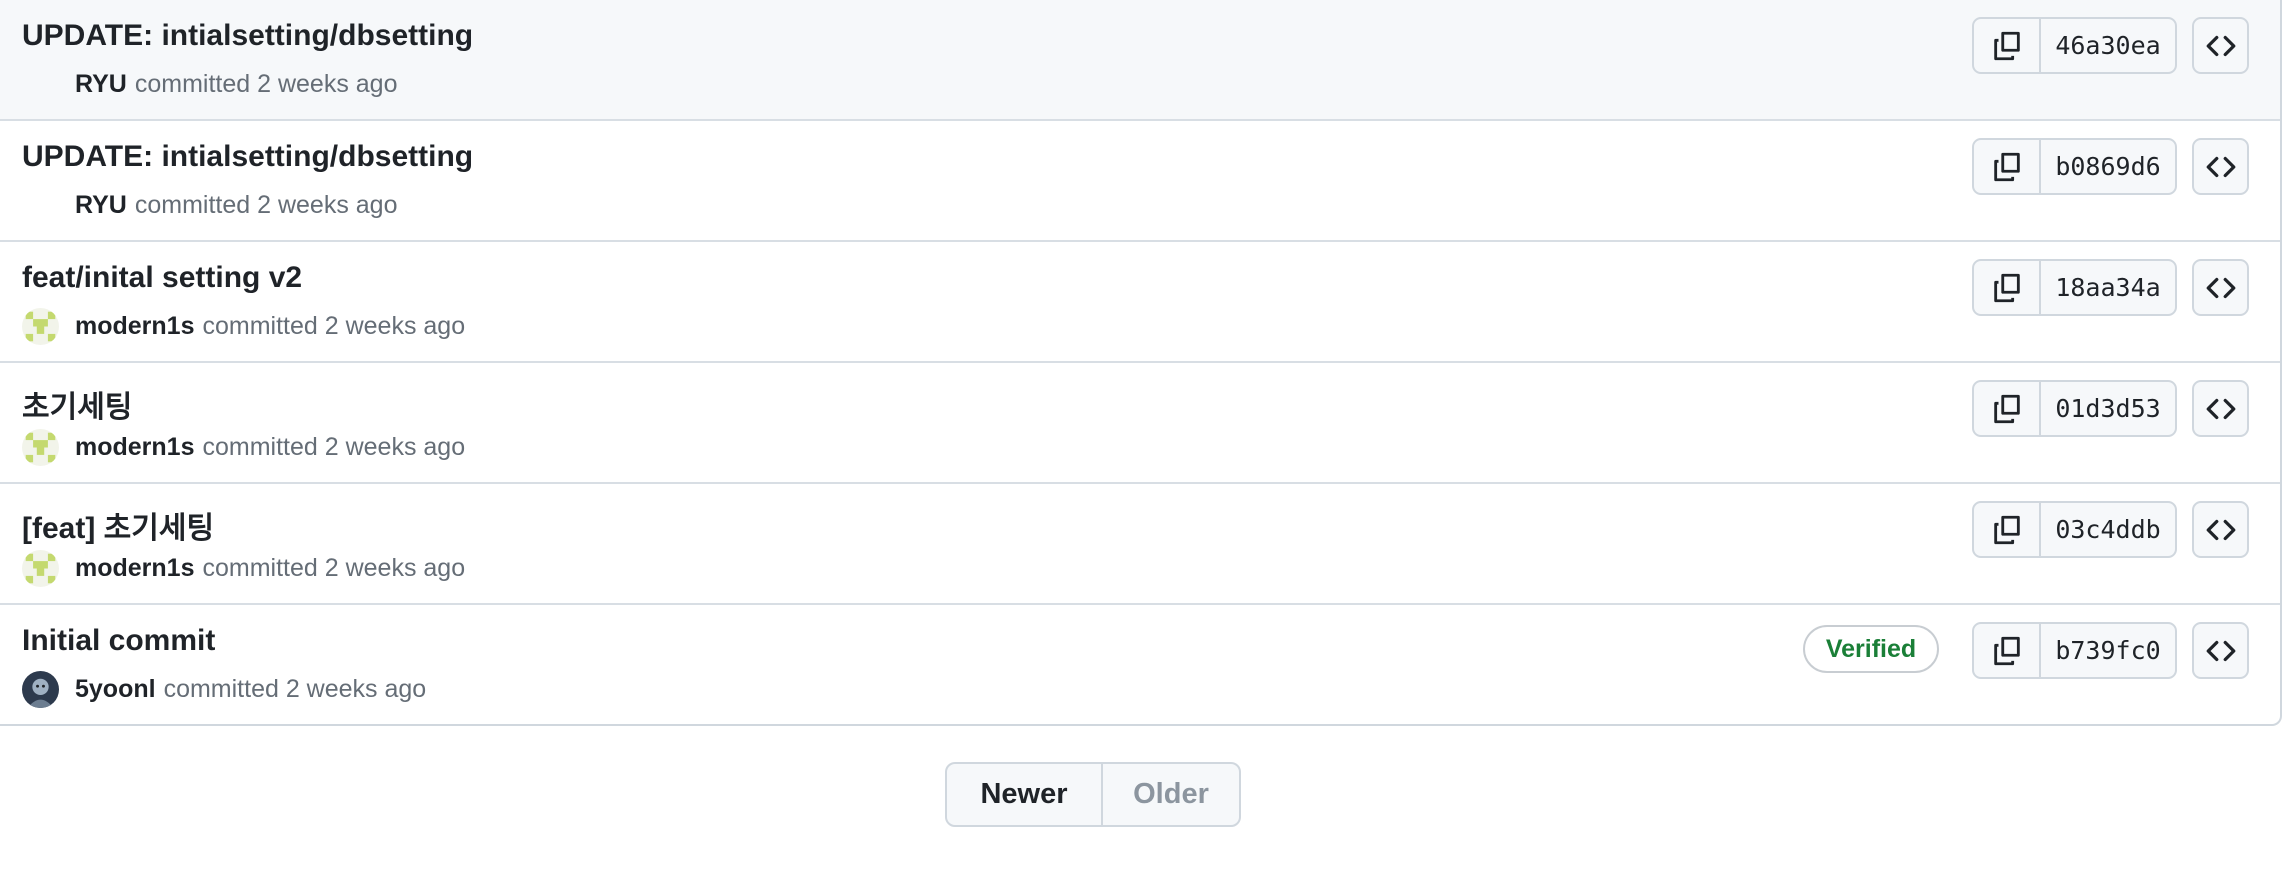 This screenshot has height=876, width=2292. I want to click on commit-sha: 01d3d53, so click(2108, 408).